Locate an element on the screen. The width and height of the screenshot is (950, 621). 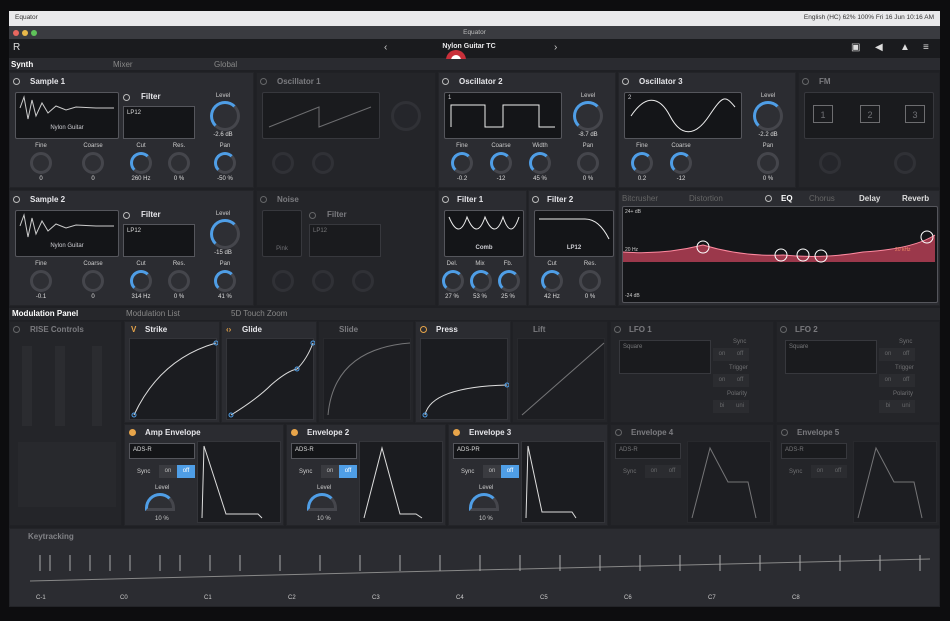
tab-eq: EQ is located at coordinates (787, 198).